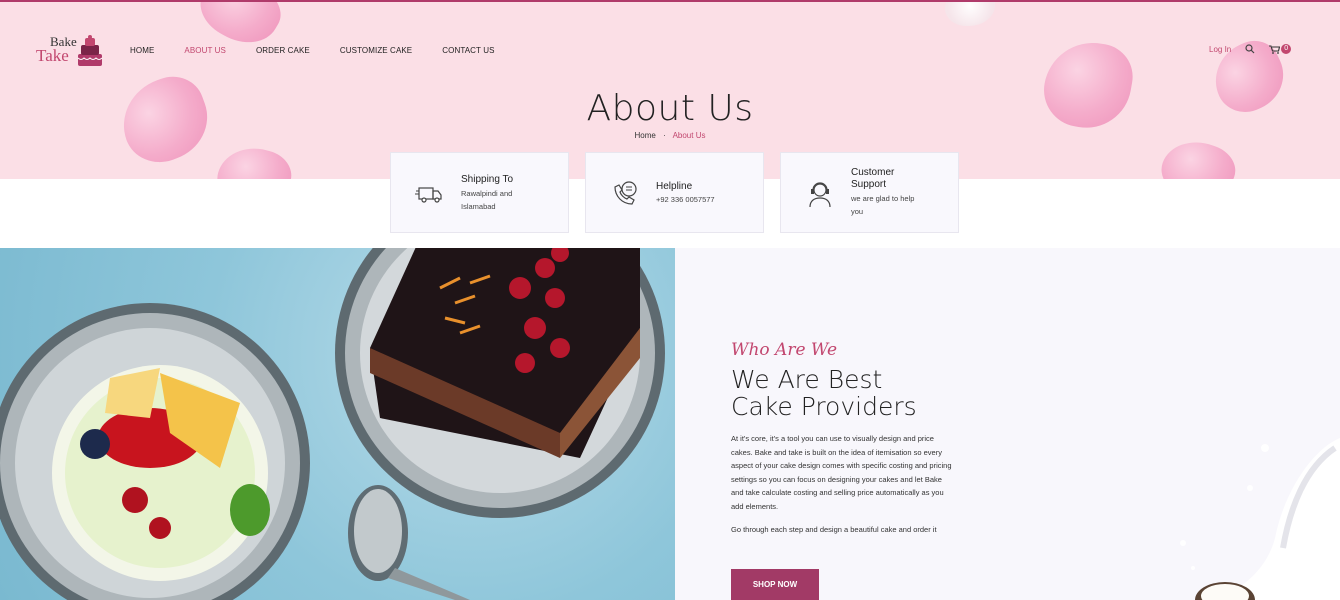 This screenshot has height=600, width=1340. I want to click on heading-line2: Cake Providers, so click(824, 406).